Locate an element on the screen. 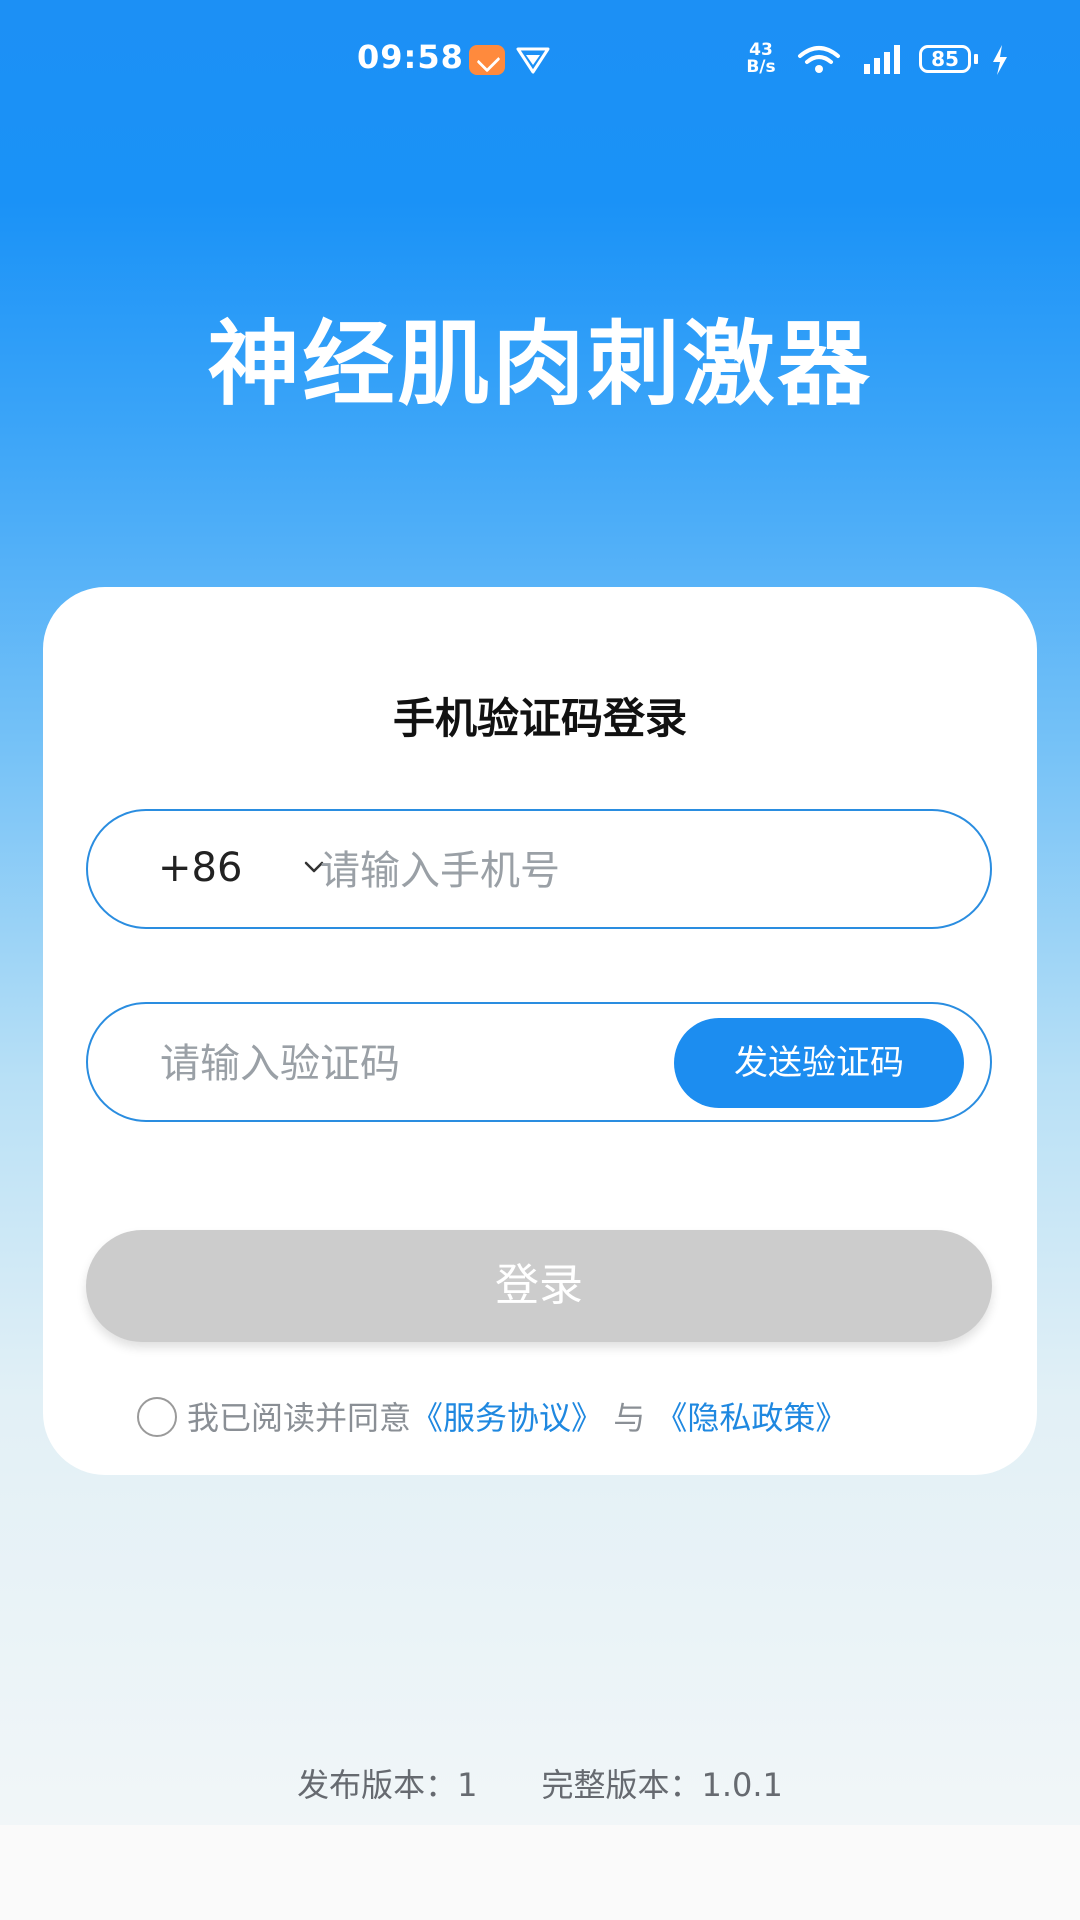 The image size is (1080, 1920). navigation-area is located at coordinates (540, 1872).